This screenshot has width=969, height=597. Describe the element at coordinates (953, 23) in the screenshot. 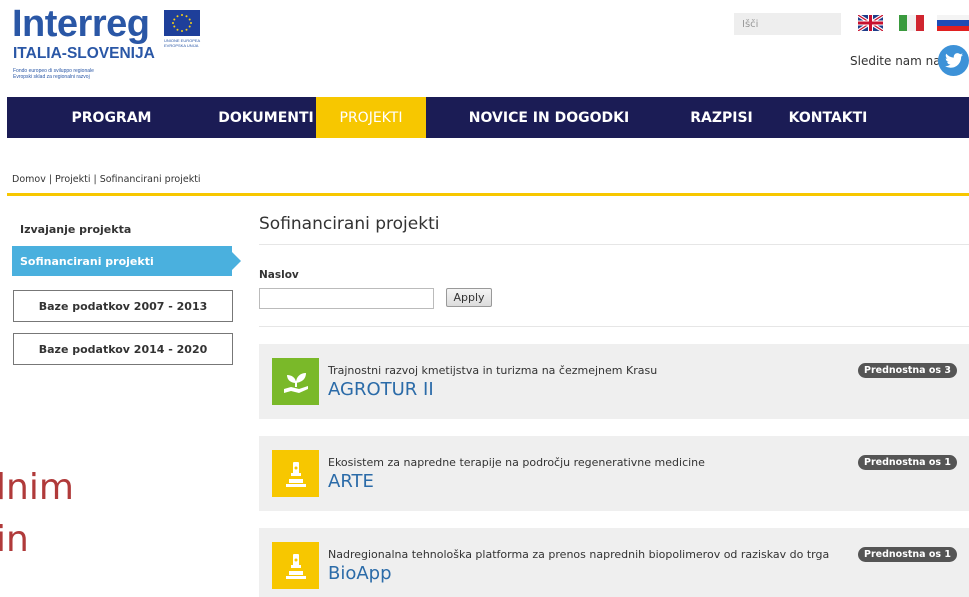

I see `slovenia-flag-icon` at that location.